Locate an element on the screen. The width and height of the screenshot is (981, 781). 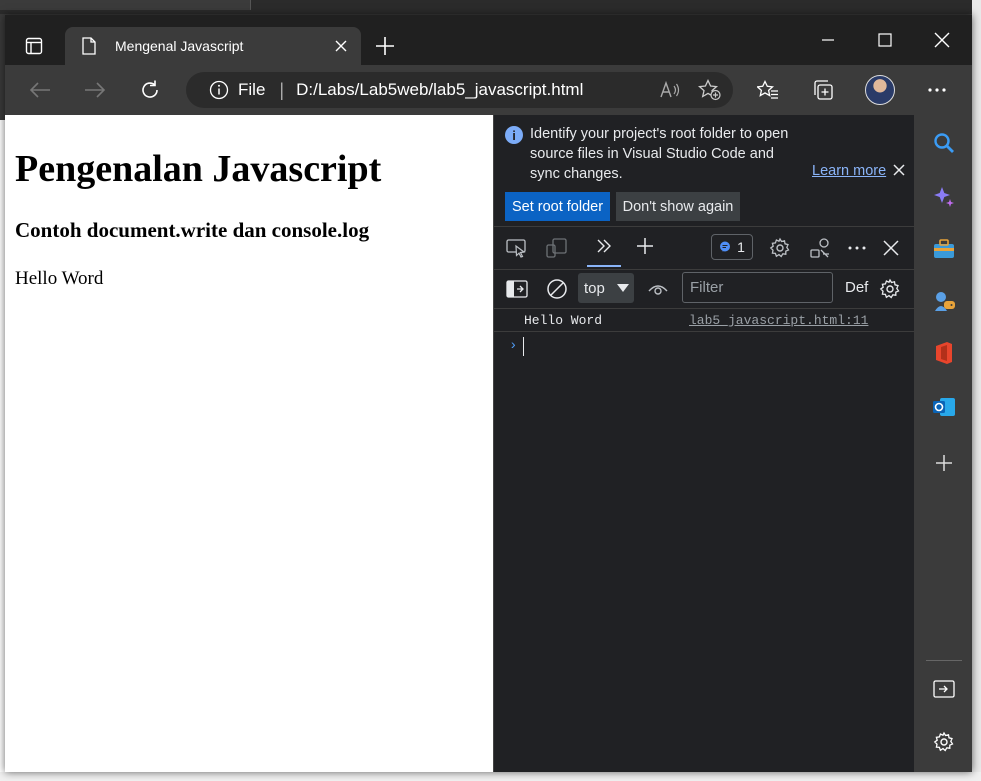
more-menu-icon is located at coordinates (937, 90).